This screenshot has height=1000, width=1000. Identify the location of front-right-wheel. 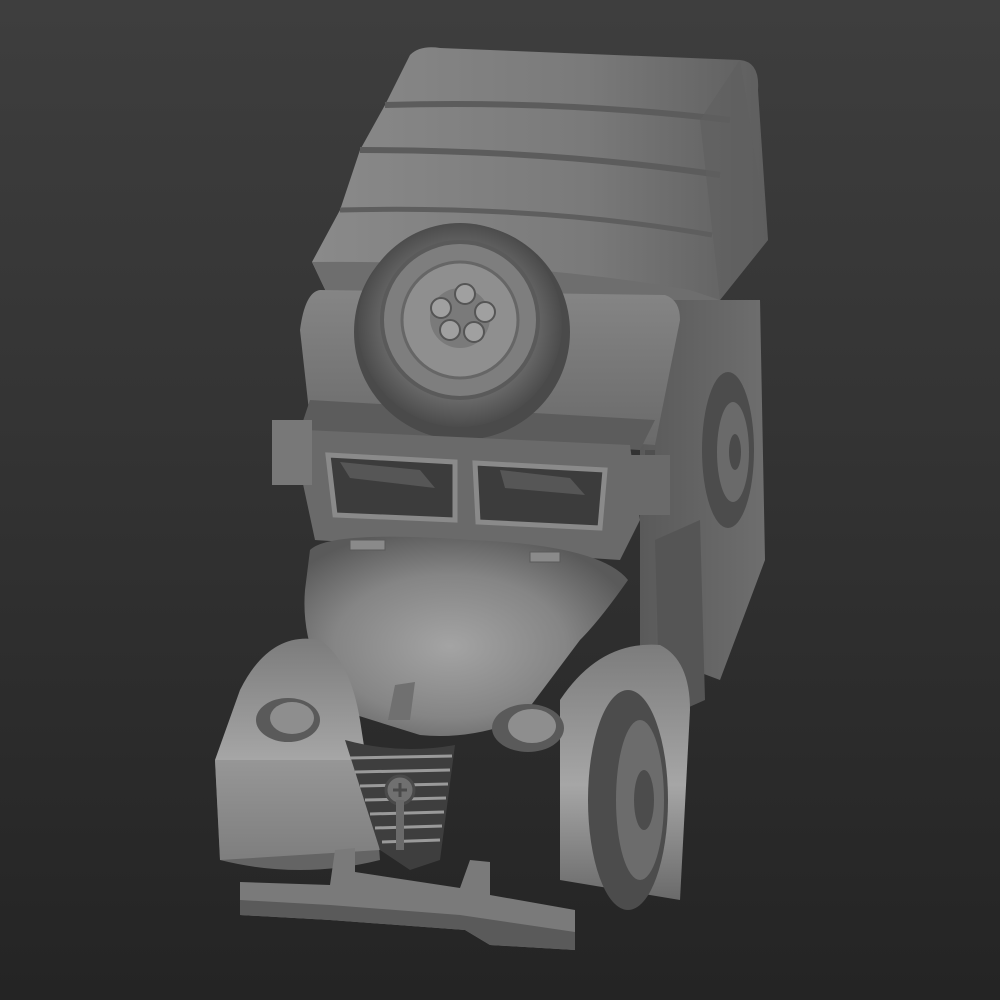
(628, 800).